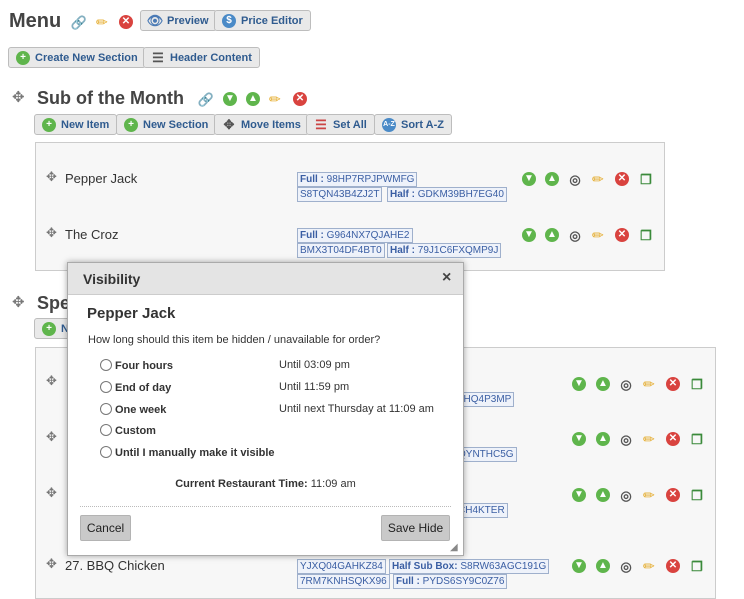  Describe the element at coordinates (486, 454) in the screenshot. I see `code-value: QYNTHC5G` at that location.